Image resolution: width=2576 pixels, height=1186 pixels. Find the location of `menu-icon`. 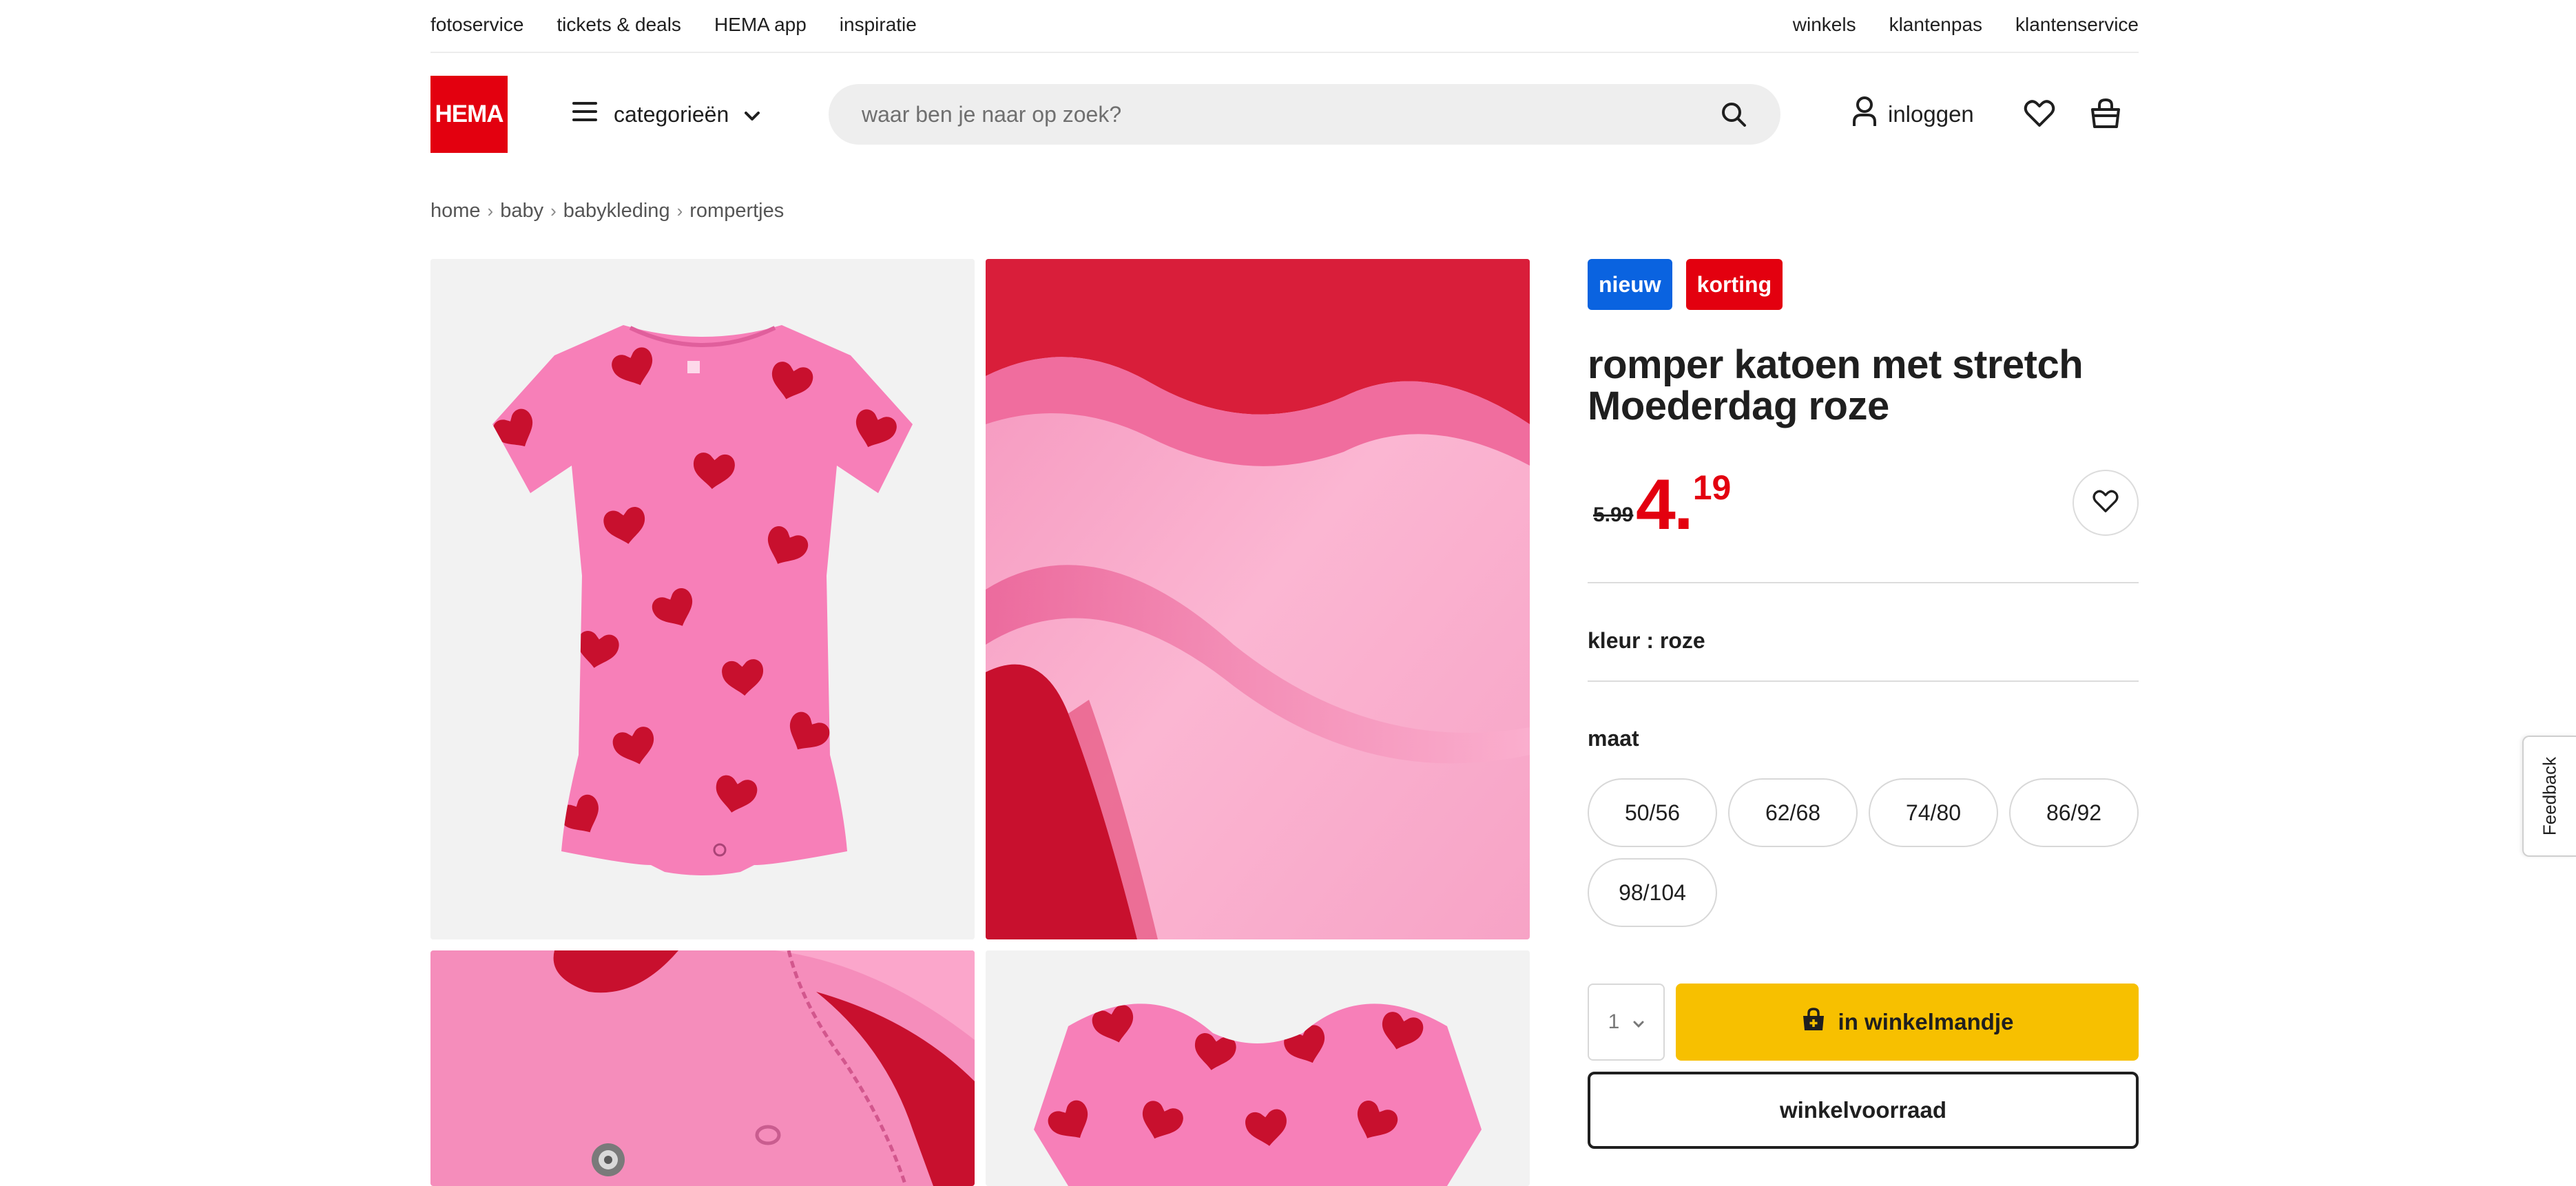

menu-icon is located at coordinates (585, 114).